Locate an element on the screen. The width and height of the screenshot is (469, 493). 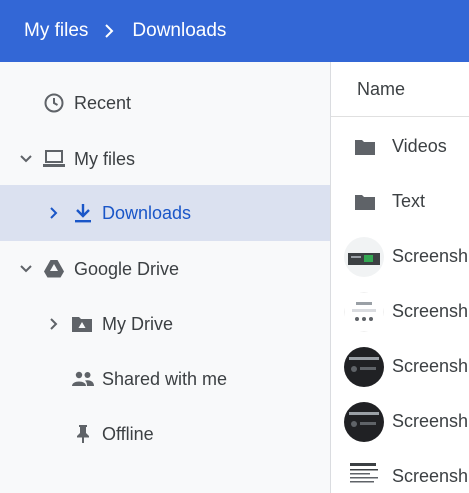
sidebar-item-label: My Drive is located at coordinates (137, 323).